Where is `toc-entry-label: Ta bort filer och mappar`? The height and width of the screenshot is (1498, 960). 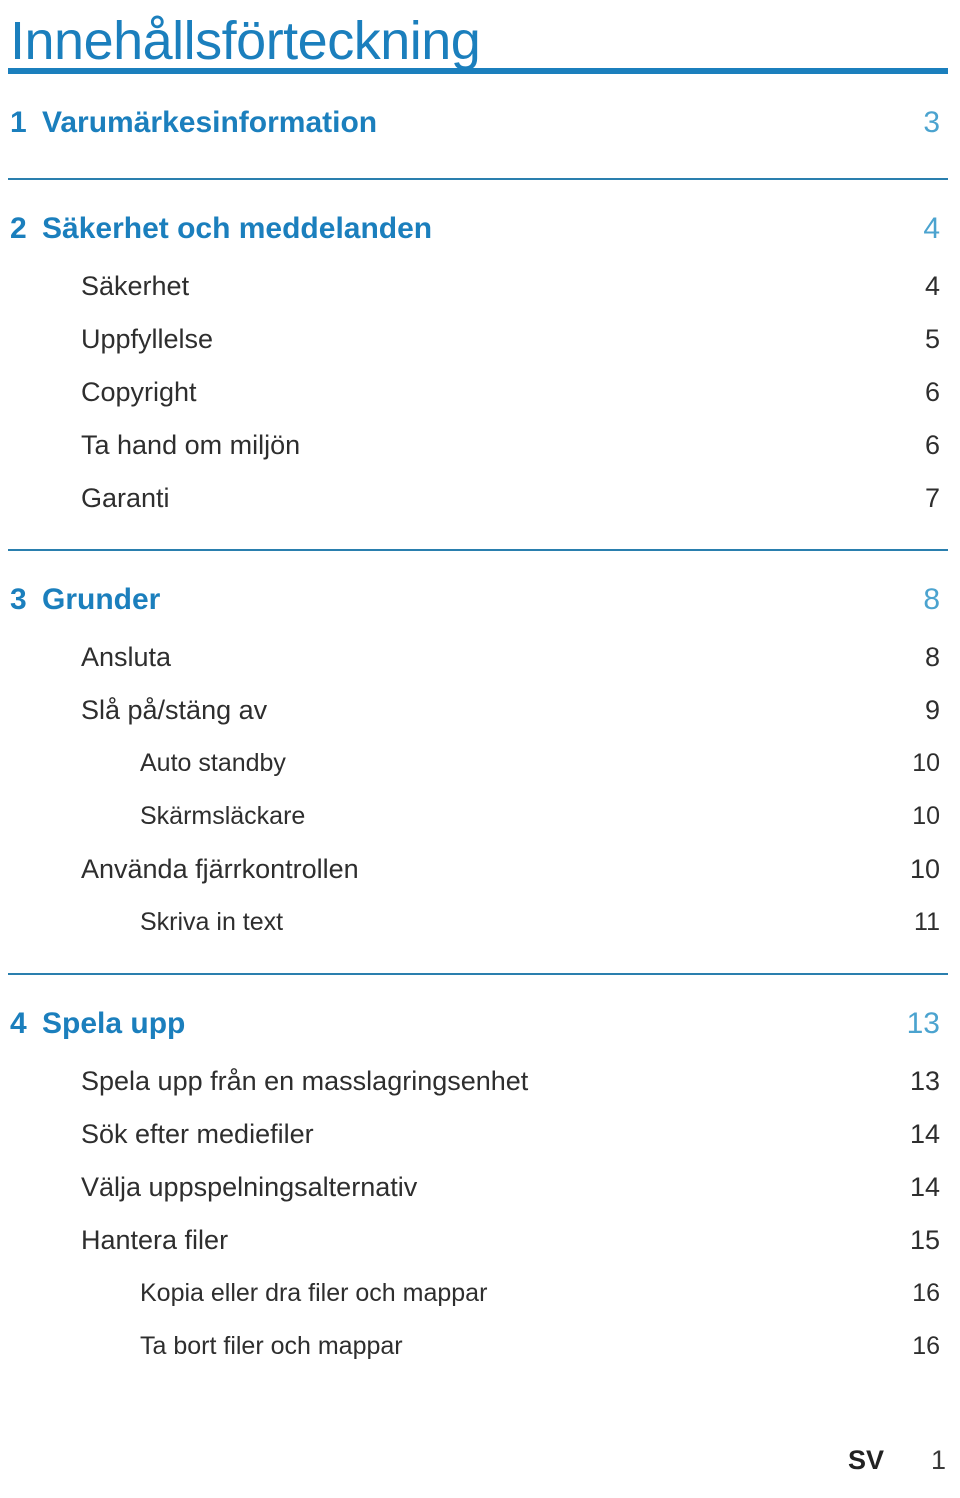
toc-entry-label: Ta bort filer och mappar is located at coordinates (271, 1346).